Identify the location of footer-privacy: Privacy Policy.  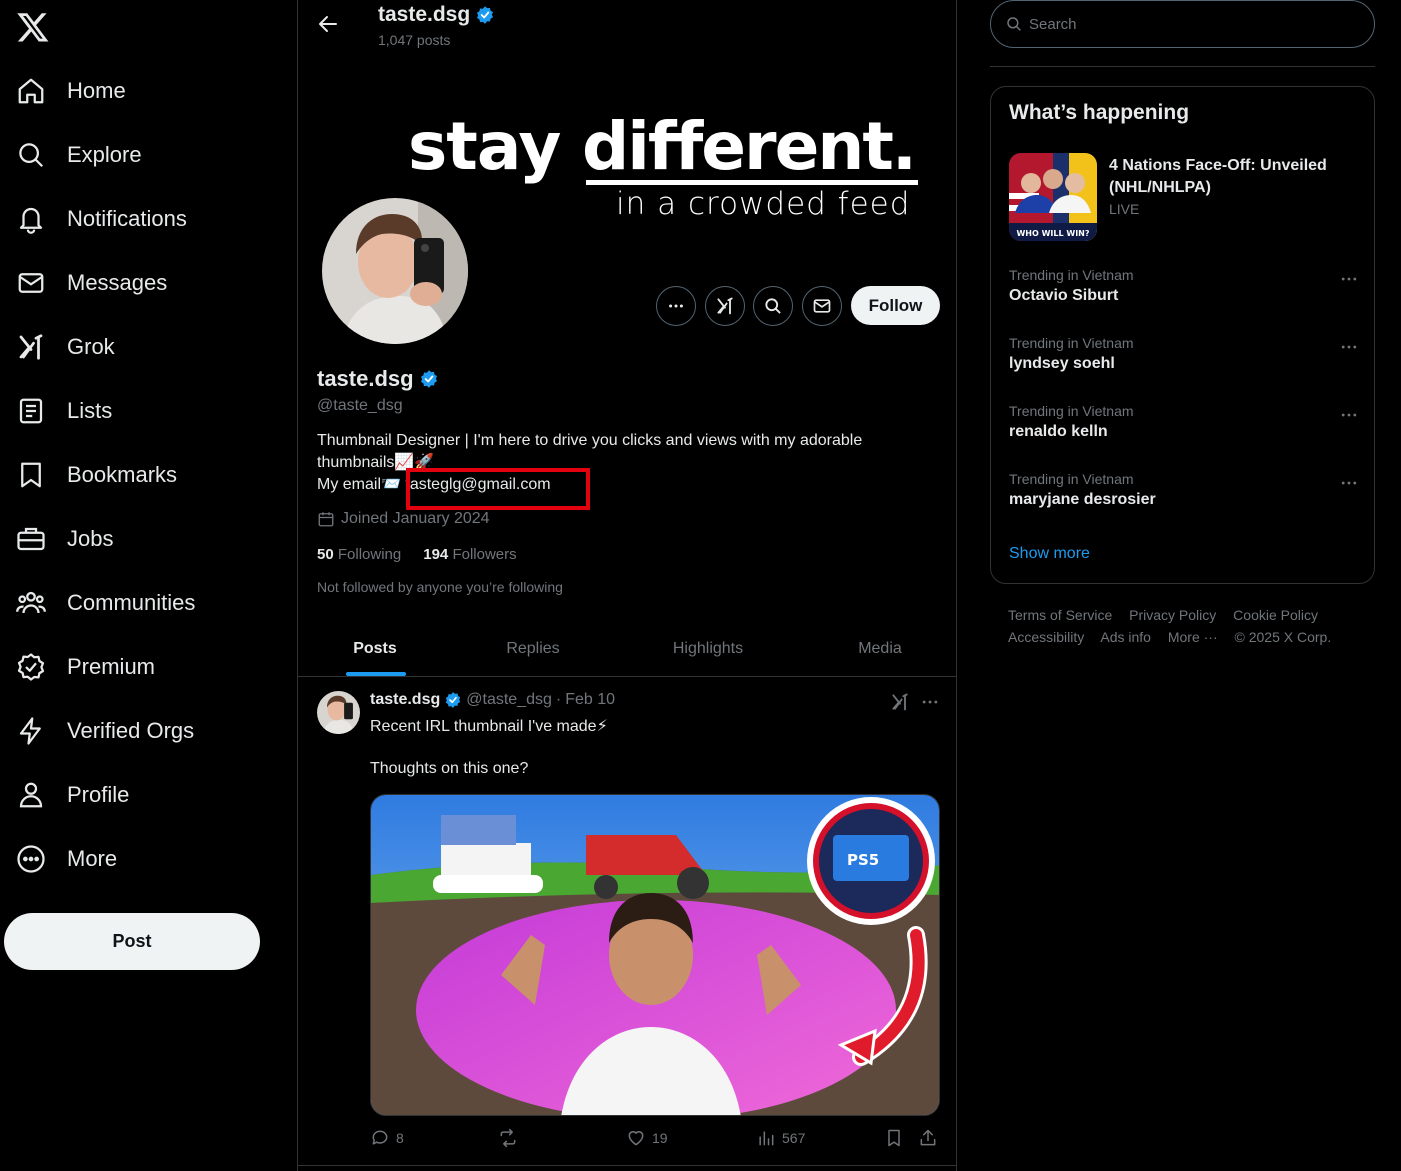
(1172, 615).